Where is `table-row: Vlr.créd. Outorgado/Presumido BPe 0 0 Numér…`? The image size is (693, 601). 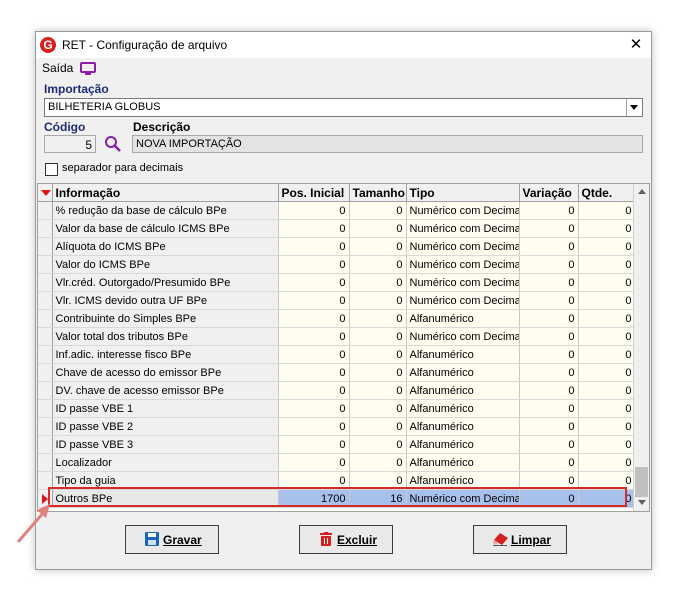
table-row: Vlr.créd. Outorgado/Presumido BPe 0 0 Numér… is located at coordinates (337, 282).